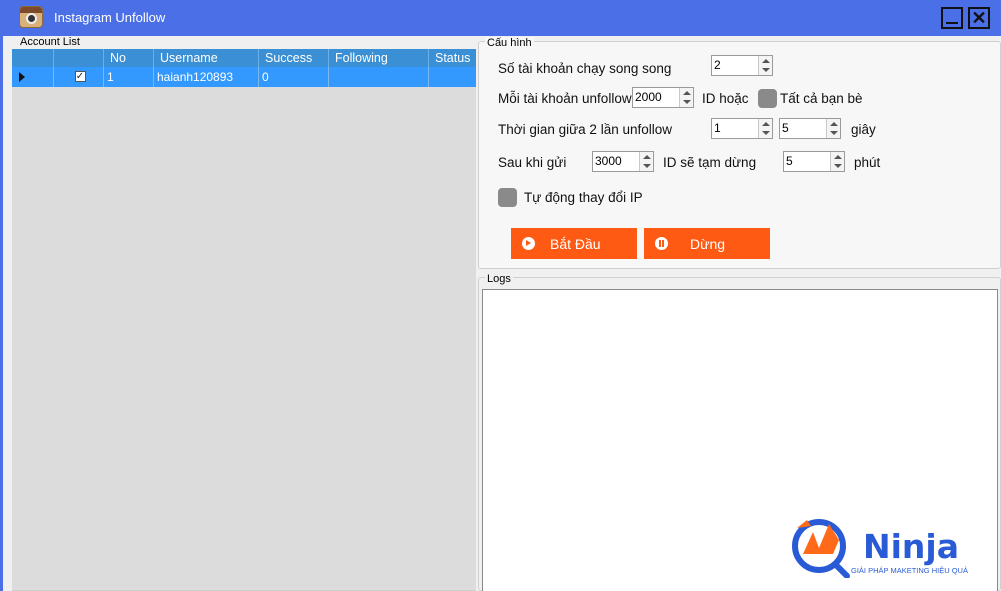 This screenshot has height=591, width=1001. Describe the element at coordinates (810, 128) in the screenshot. I see `interval-max-stepper: 5` at that location.